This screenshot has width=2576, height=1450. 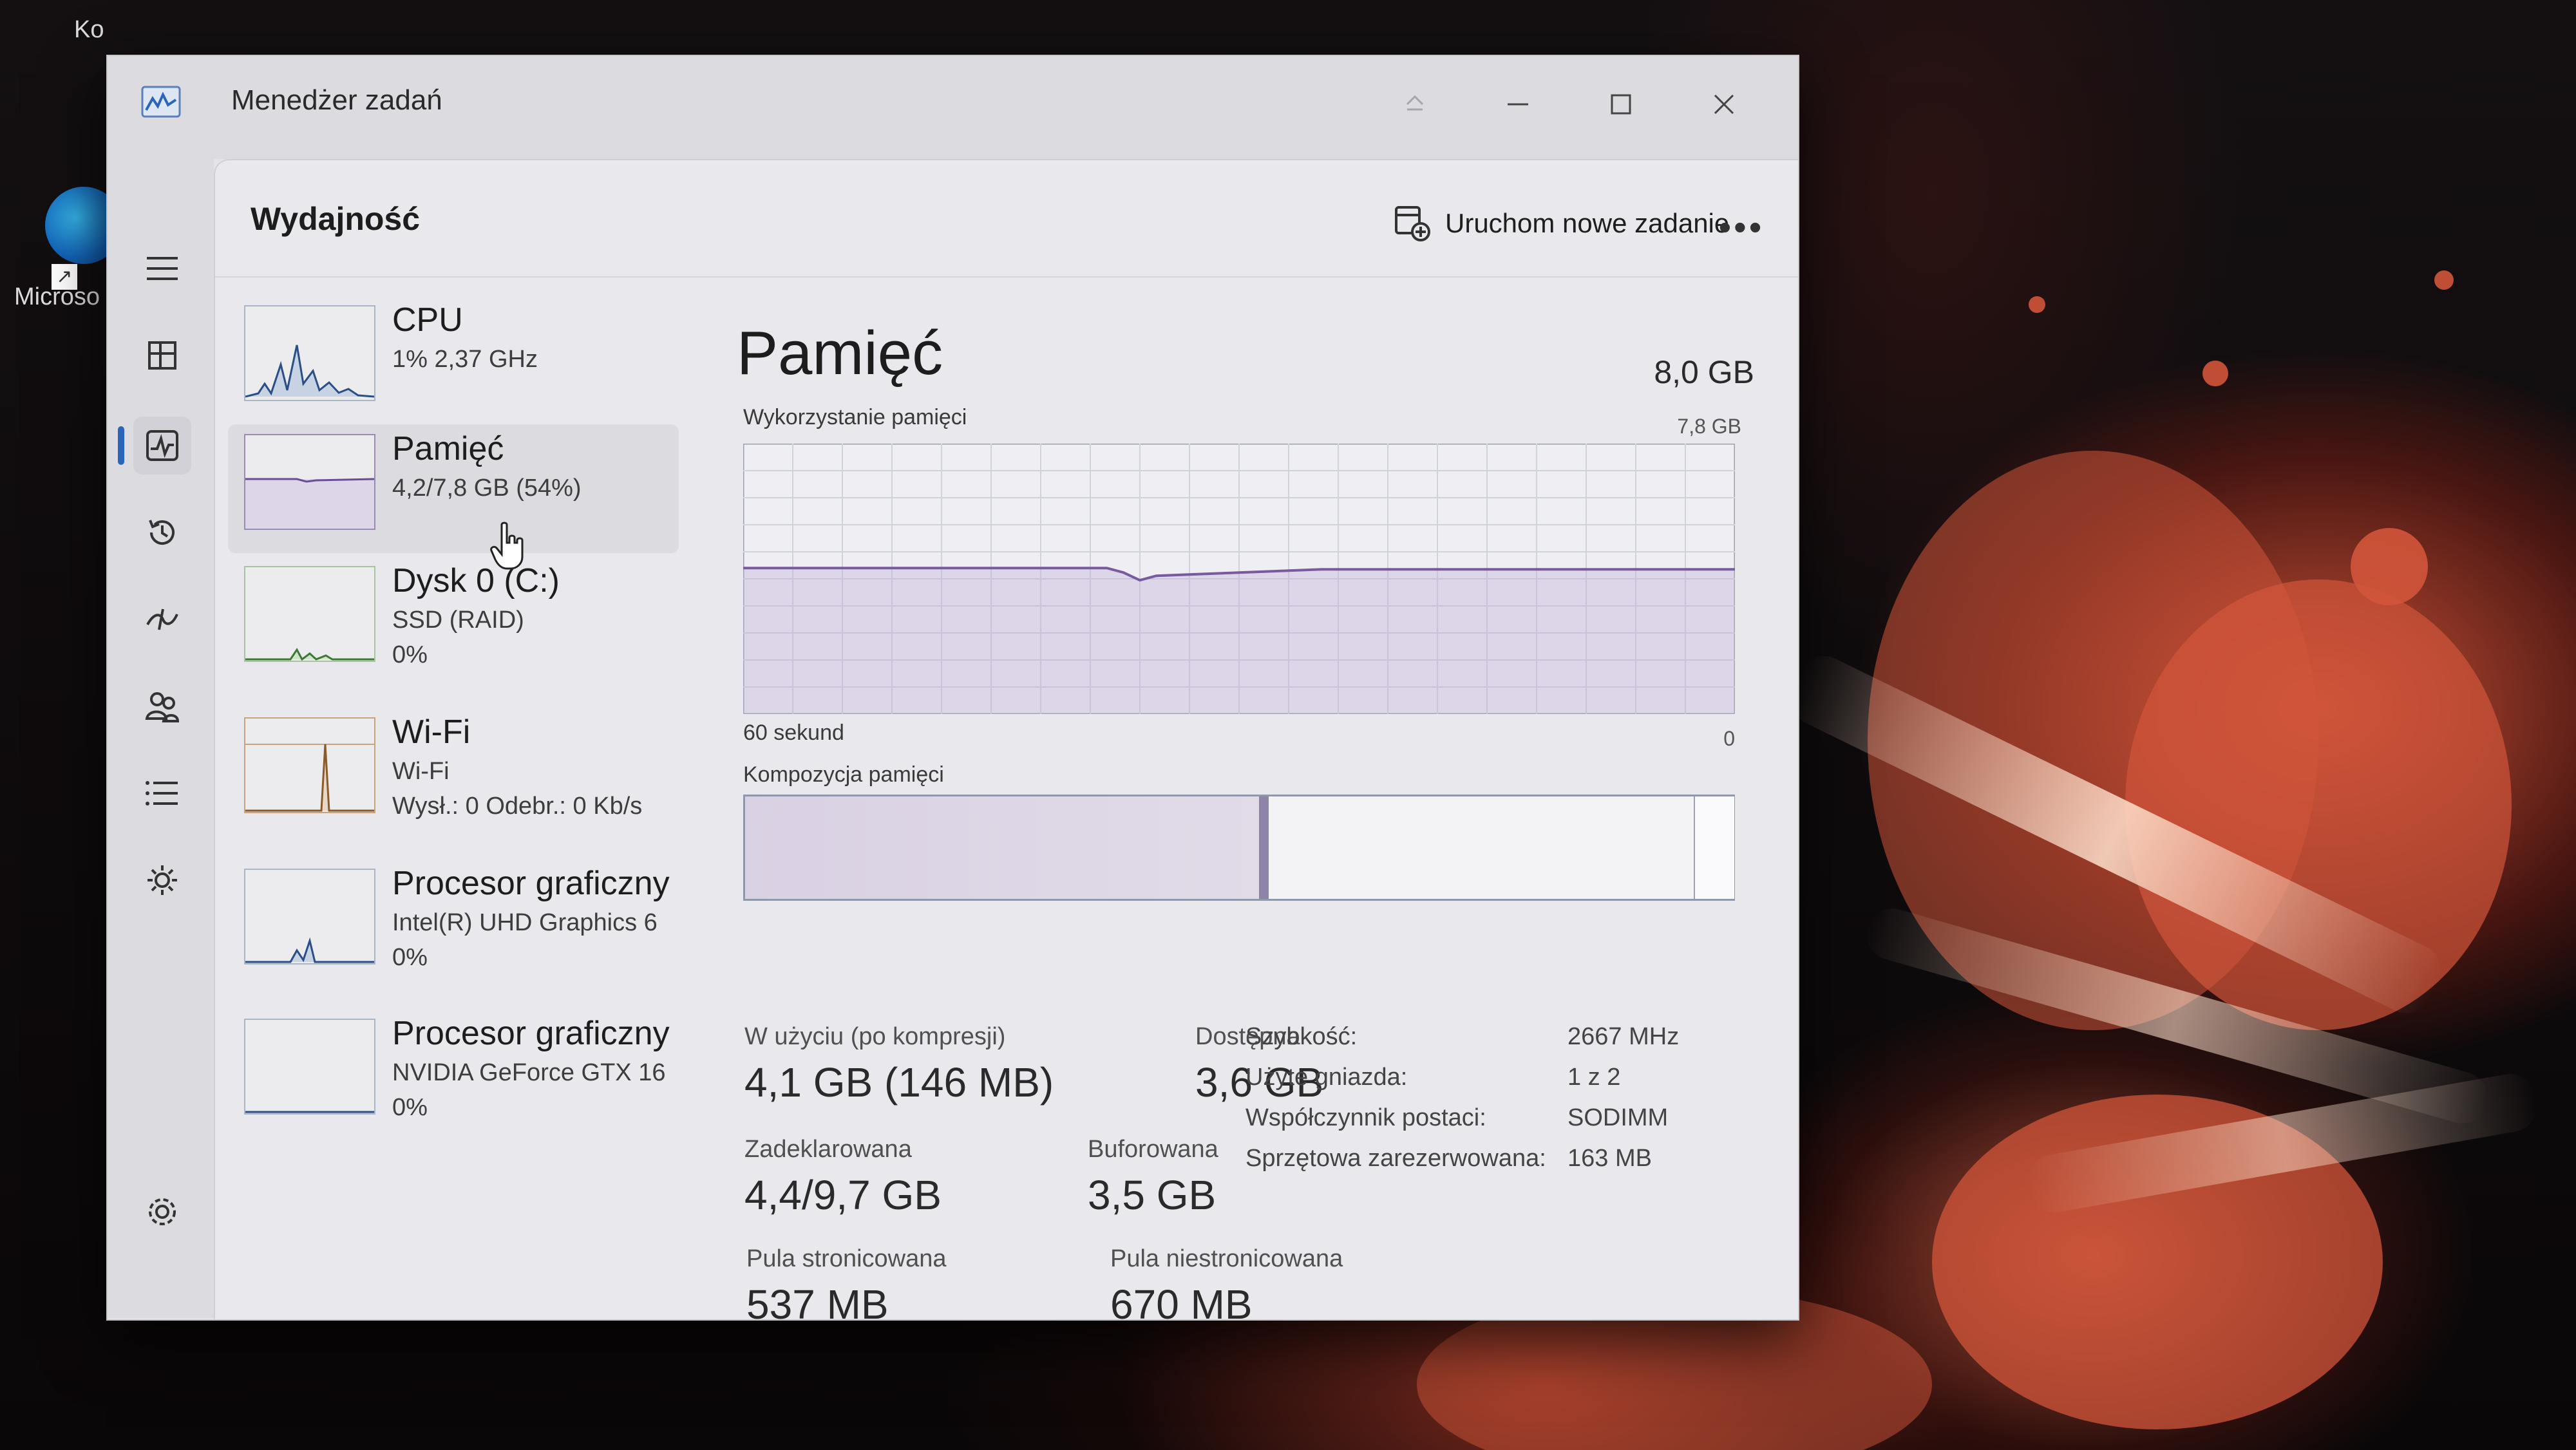 What do you see at coordinates (953, 107) in the screenshot?
I see `title-bar: Menedżer zadań` at bounding box center [953, 107].